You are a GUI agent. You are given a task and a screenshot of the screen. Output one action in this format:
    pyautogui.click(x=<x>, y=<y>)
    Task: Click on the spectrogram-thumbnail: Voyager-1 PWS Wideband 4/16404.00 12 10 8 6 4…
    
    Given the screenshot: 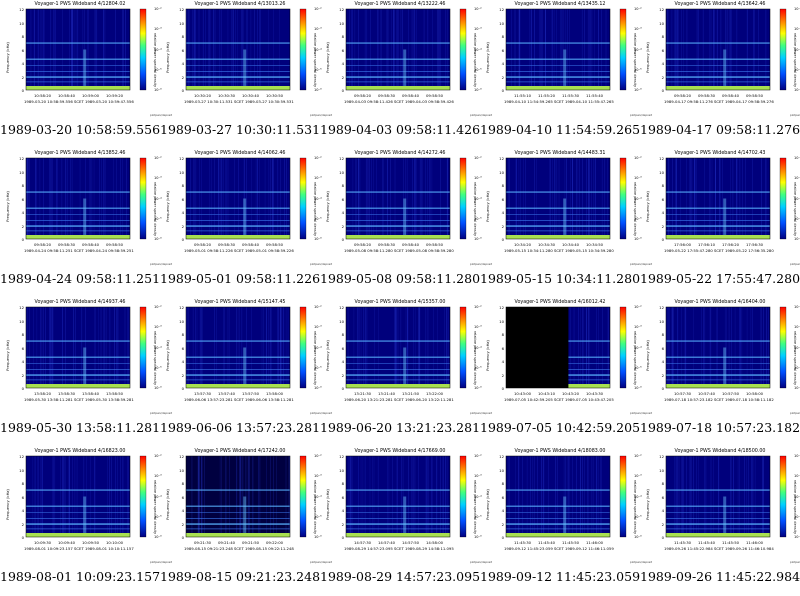 What is the action you would take?
    pyautogui.click(x=720, y=372)
    